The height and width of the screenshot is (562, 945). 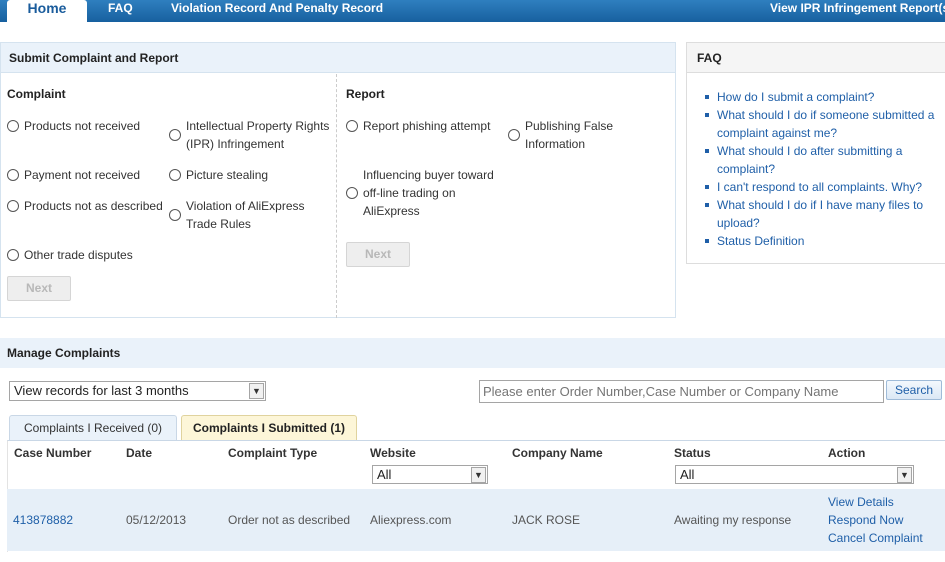 I want to click on option-products-not-received: Products not received, so click(x=87, y=126).